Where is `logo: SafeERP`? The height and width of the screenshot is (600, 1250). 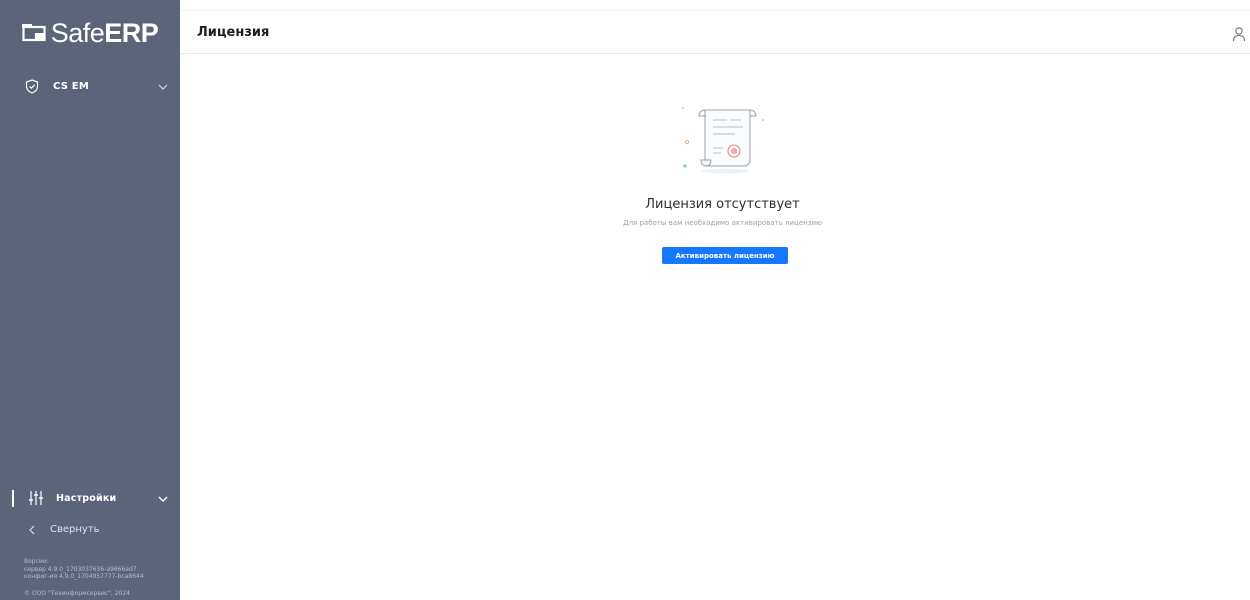
logo: SafeERP is located at coordinates (90, 33).